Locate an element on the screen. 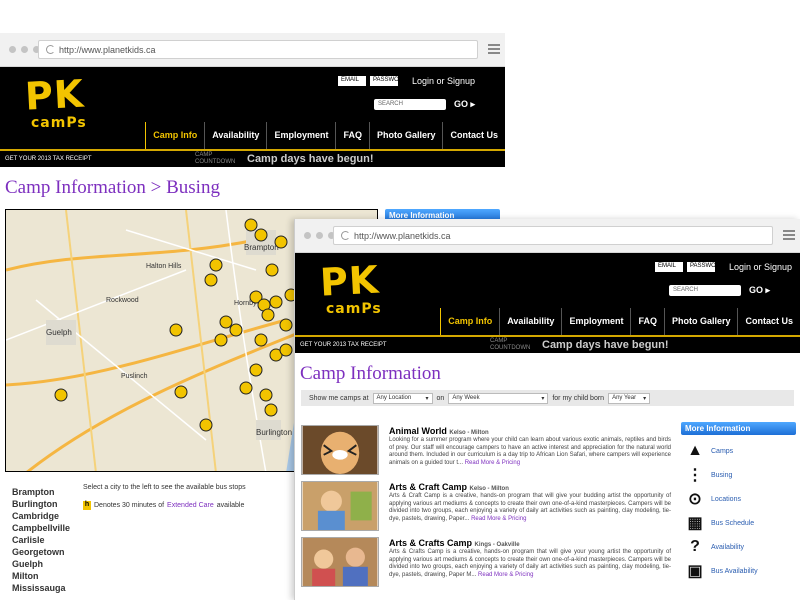  location-select: Any Location ▾ is located at coordinates (402, 398).